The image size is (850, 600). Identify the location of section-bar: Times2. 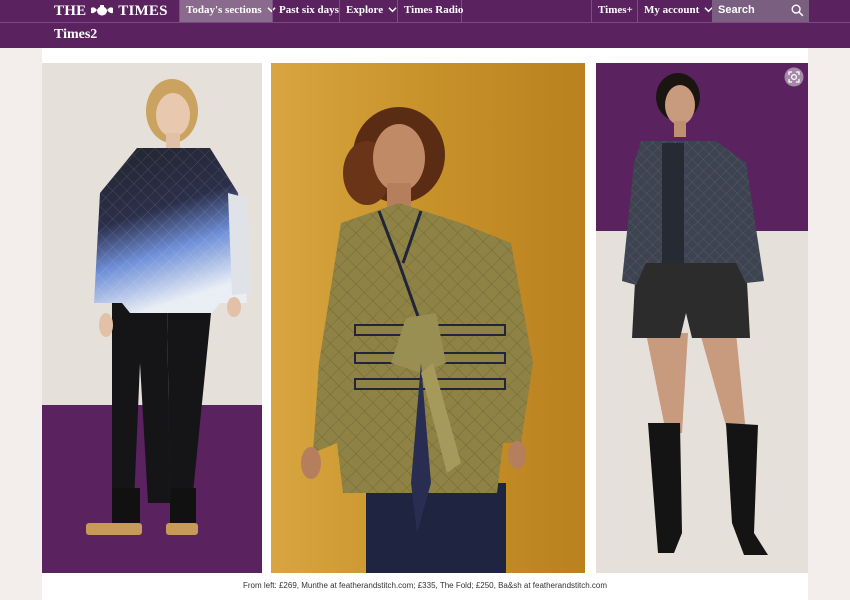
(425, 35).